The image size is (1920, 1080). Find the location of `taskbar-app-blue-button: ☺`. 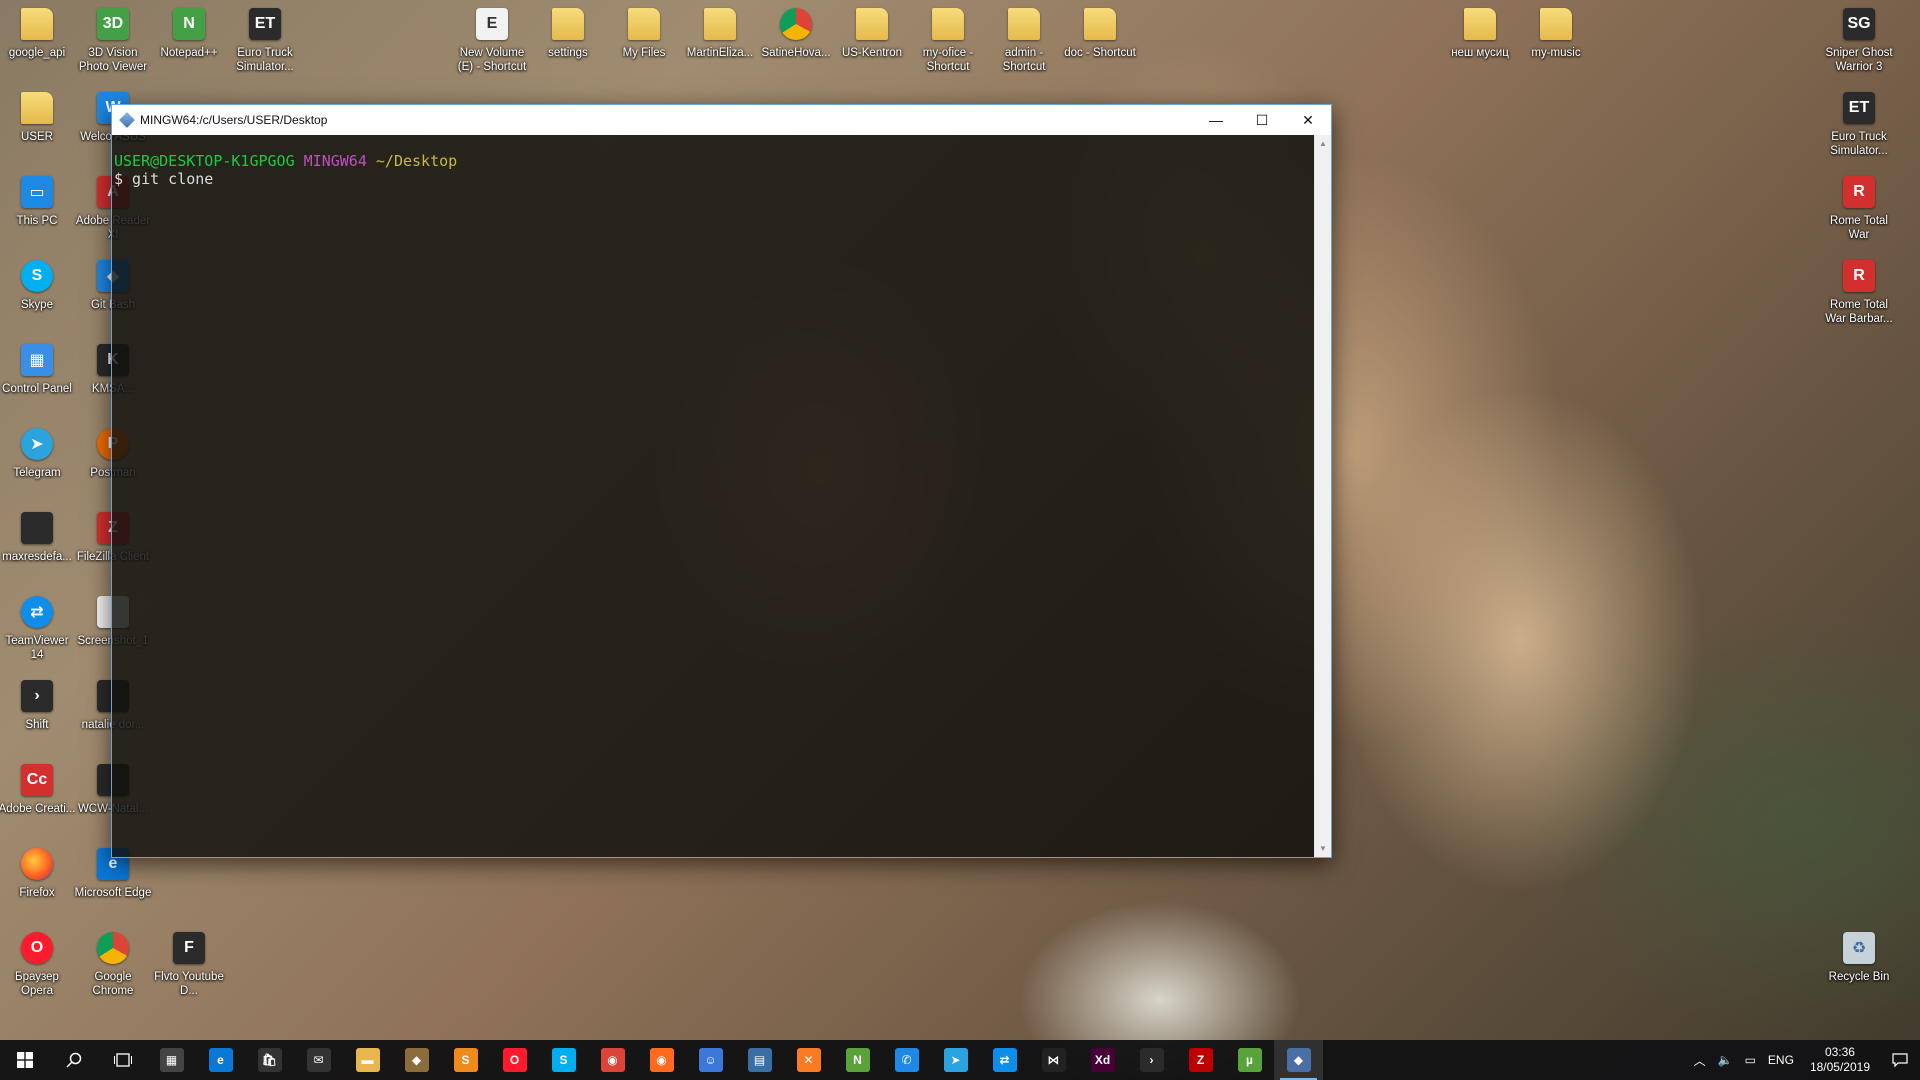

taskbar-app-blue-button: ☺ is located at coordinates (710, 1060).